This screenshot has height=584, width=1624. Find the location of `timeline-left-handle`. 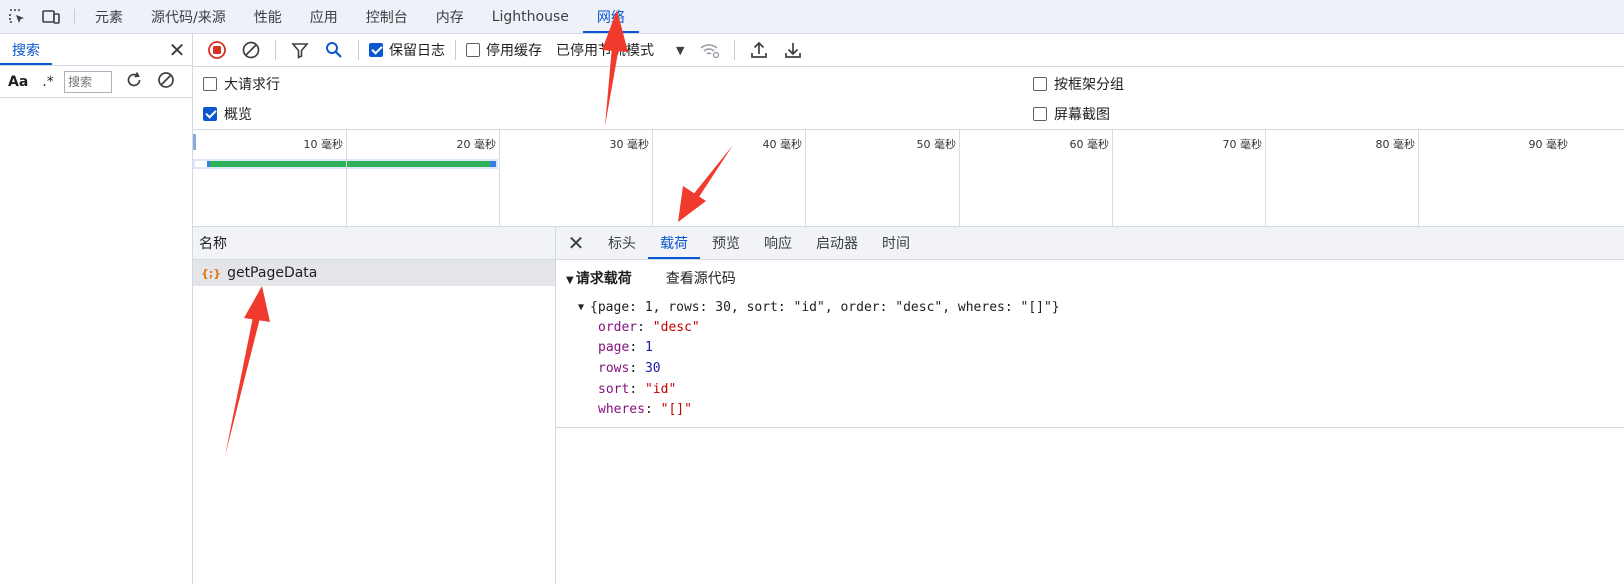

timeline-left-handle is located at coordinates (194, 142).